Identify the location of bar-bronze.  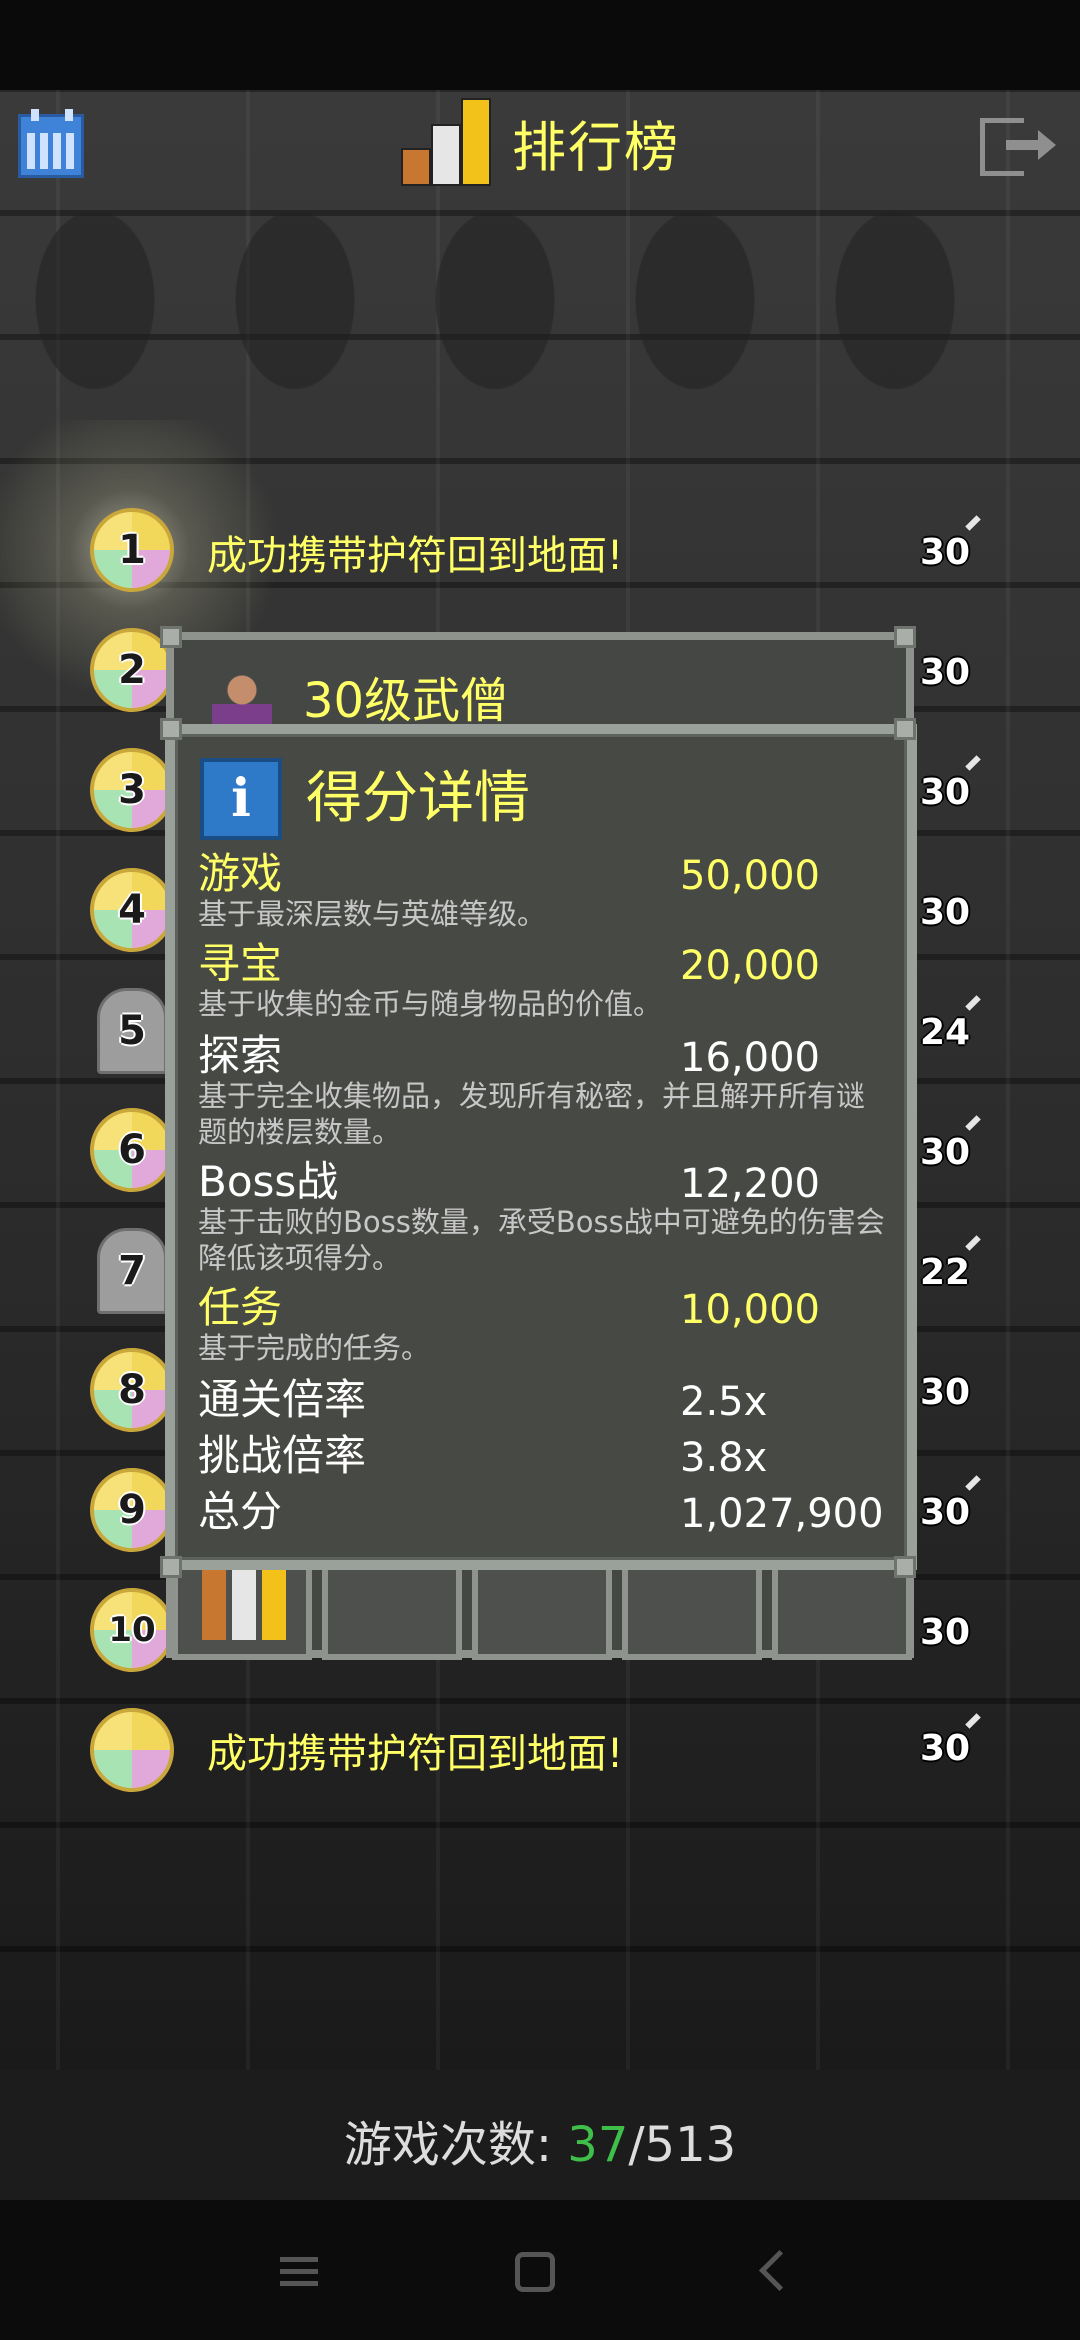
(416, 167).